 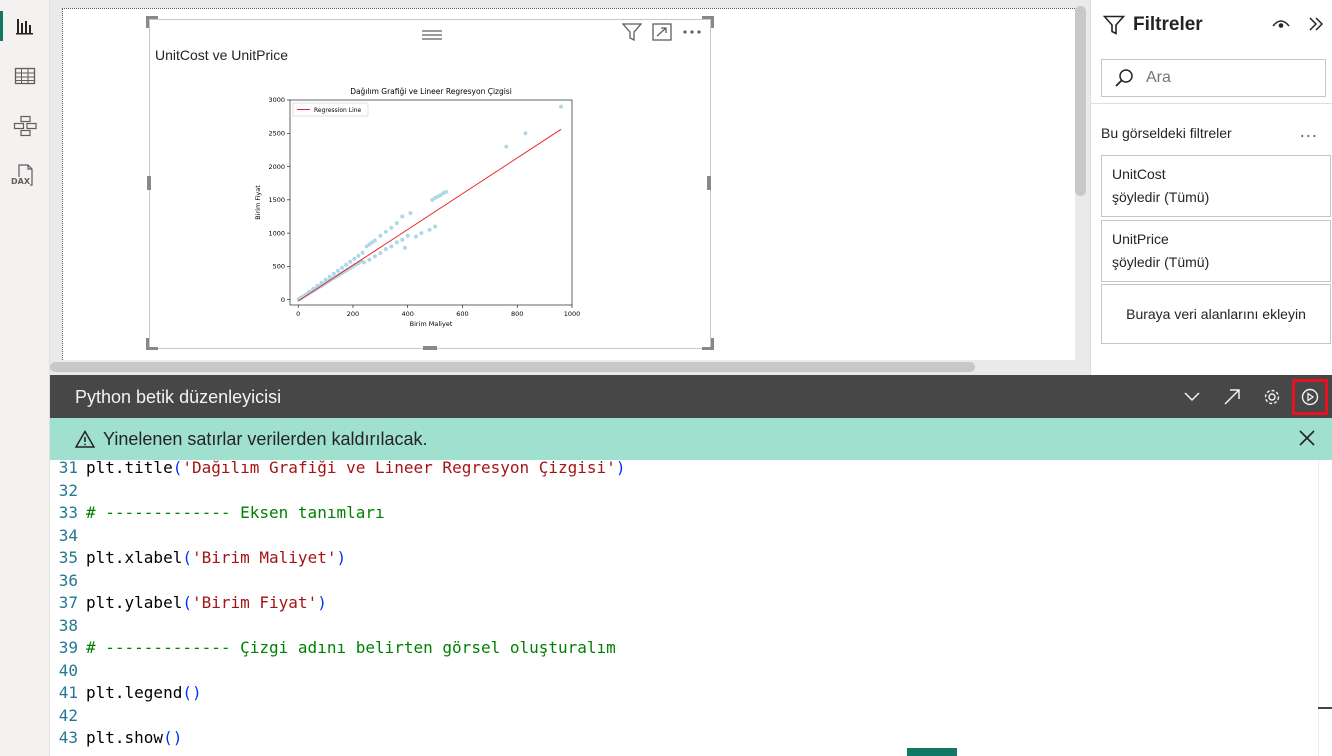 I want to click on resize-handle-right, so click(x=709, y=183).